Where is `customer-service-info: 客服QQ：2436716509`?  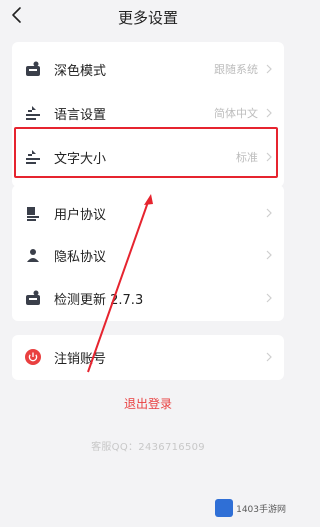
customer-service-info: 客服QQ：2436716509 is located at coordinates (148, 447).